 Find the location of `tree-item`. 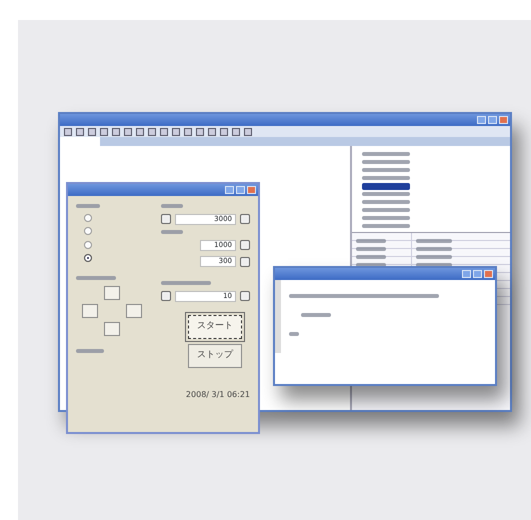

tree-item is located at coordinates (386, 186).